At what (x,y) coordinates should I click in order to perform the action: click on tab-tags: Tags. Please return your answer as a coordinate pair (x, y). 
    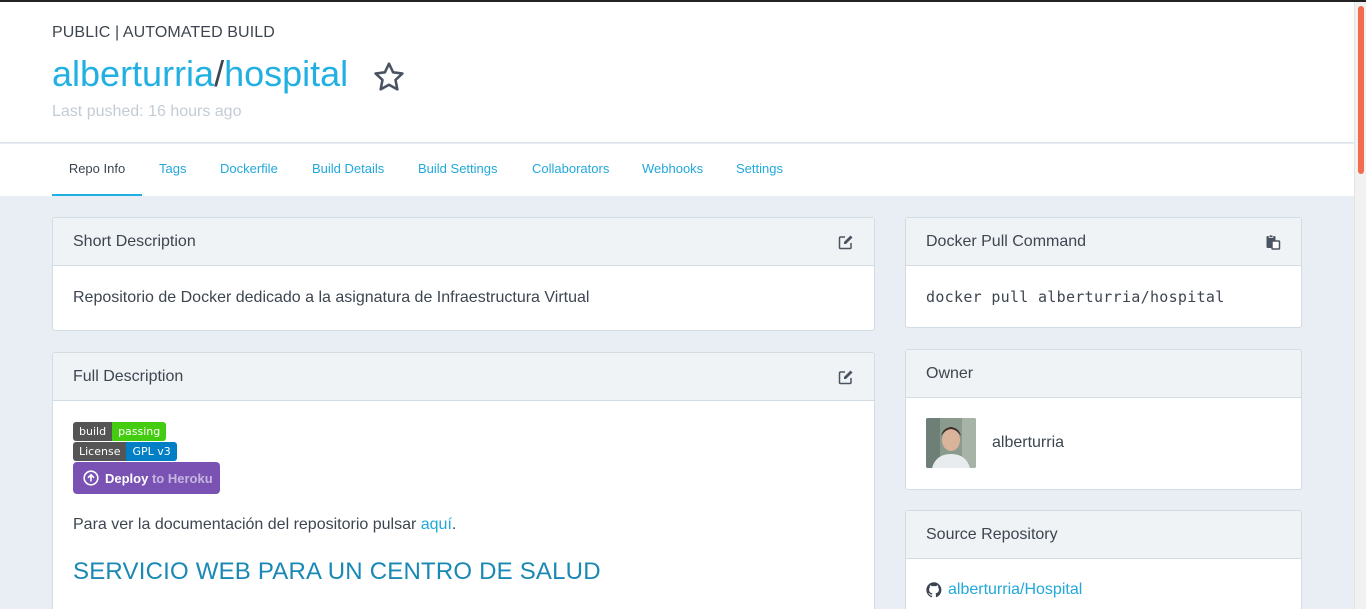
    Looking at the image, I should click on (172, 170).